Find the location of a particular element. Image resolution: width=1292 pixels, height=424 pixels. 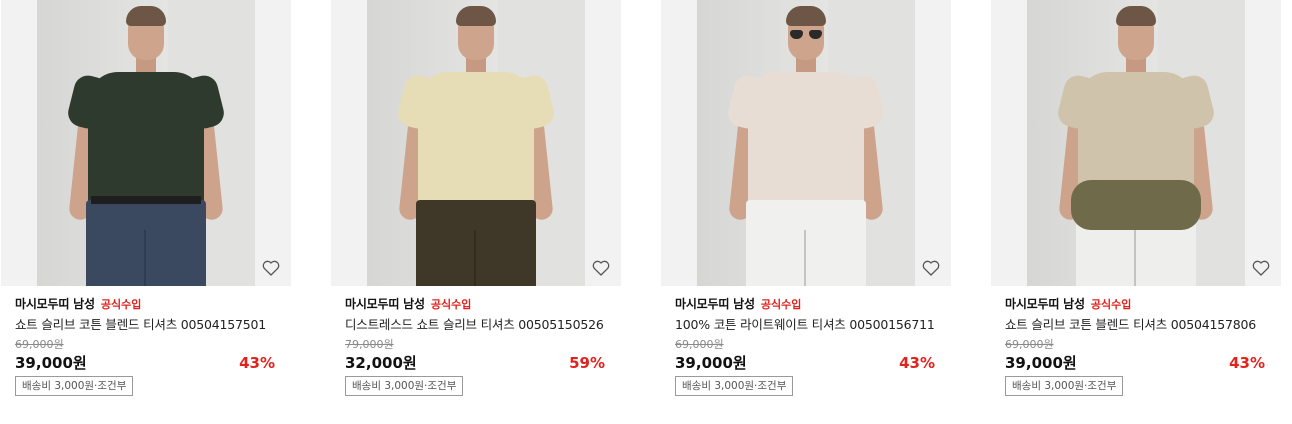

sale-price: 32,000원 is located at coordinates (381, 363).